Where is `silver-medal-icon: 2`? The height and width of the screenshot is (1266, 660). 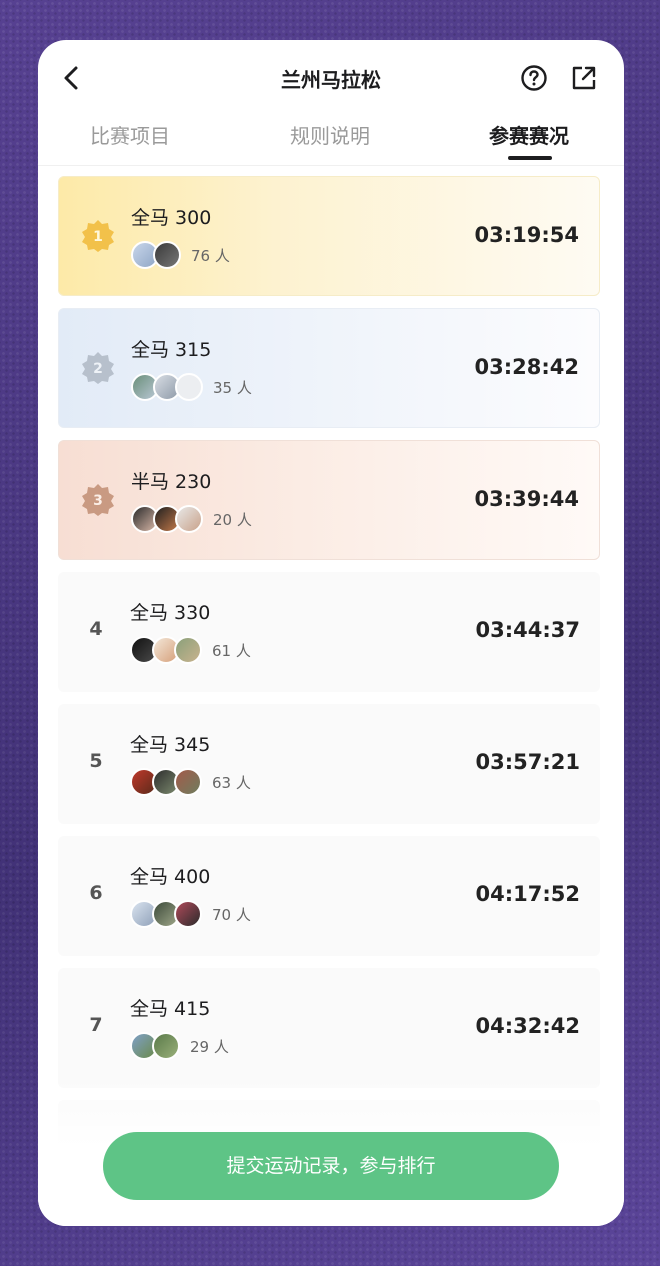 silver-medal-icon: 2 is located at coordinates (98, 368).